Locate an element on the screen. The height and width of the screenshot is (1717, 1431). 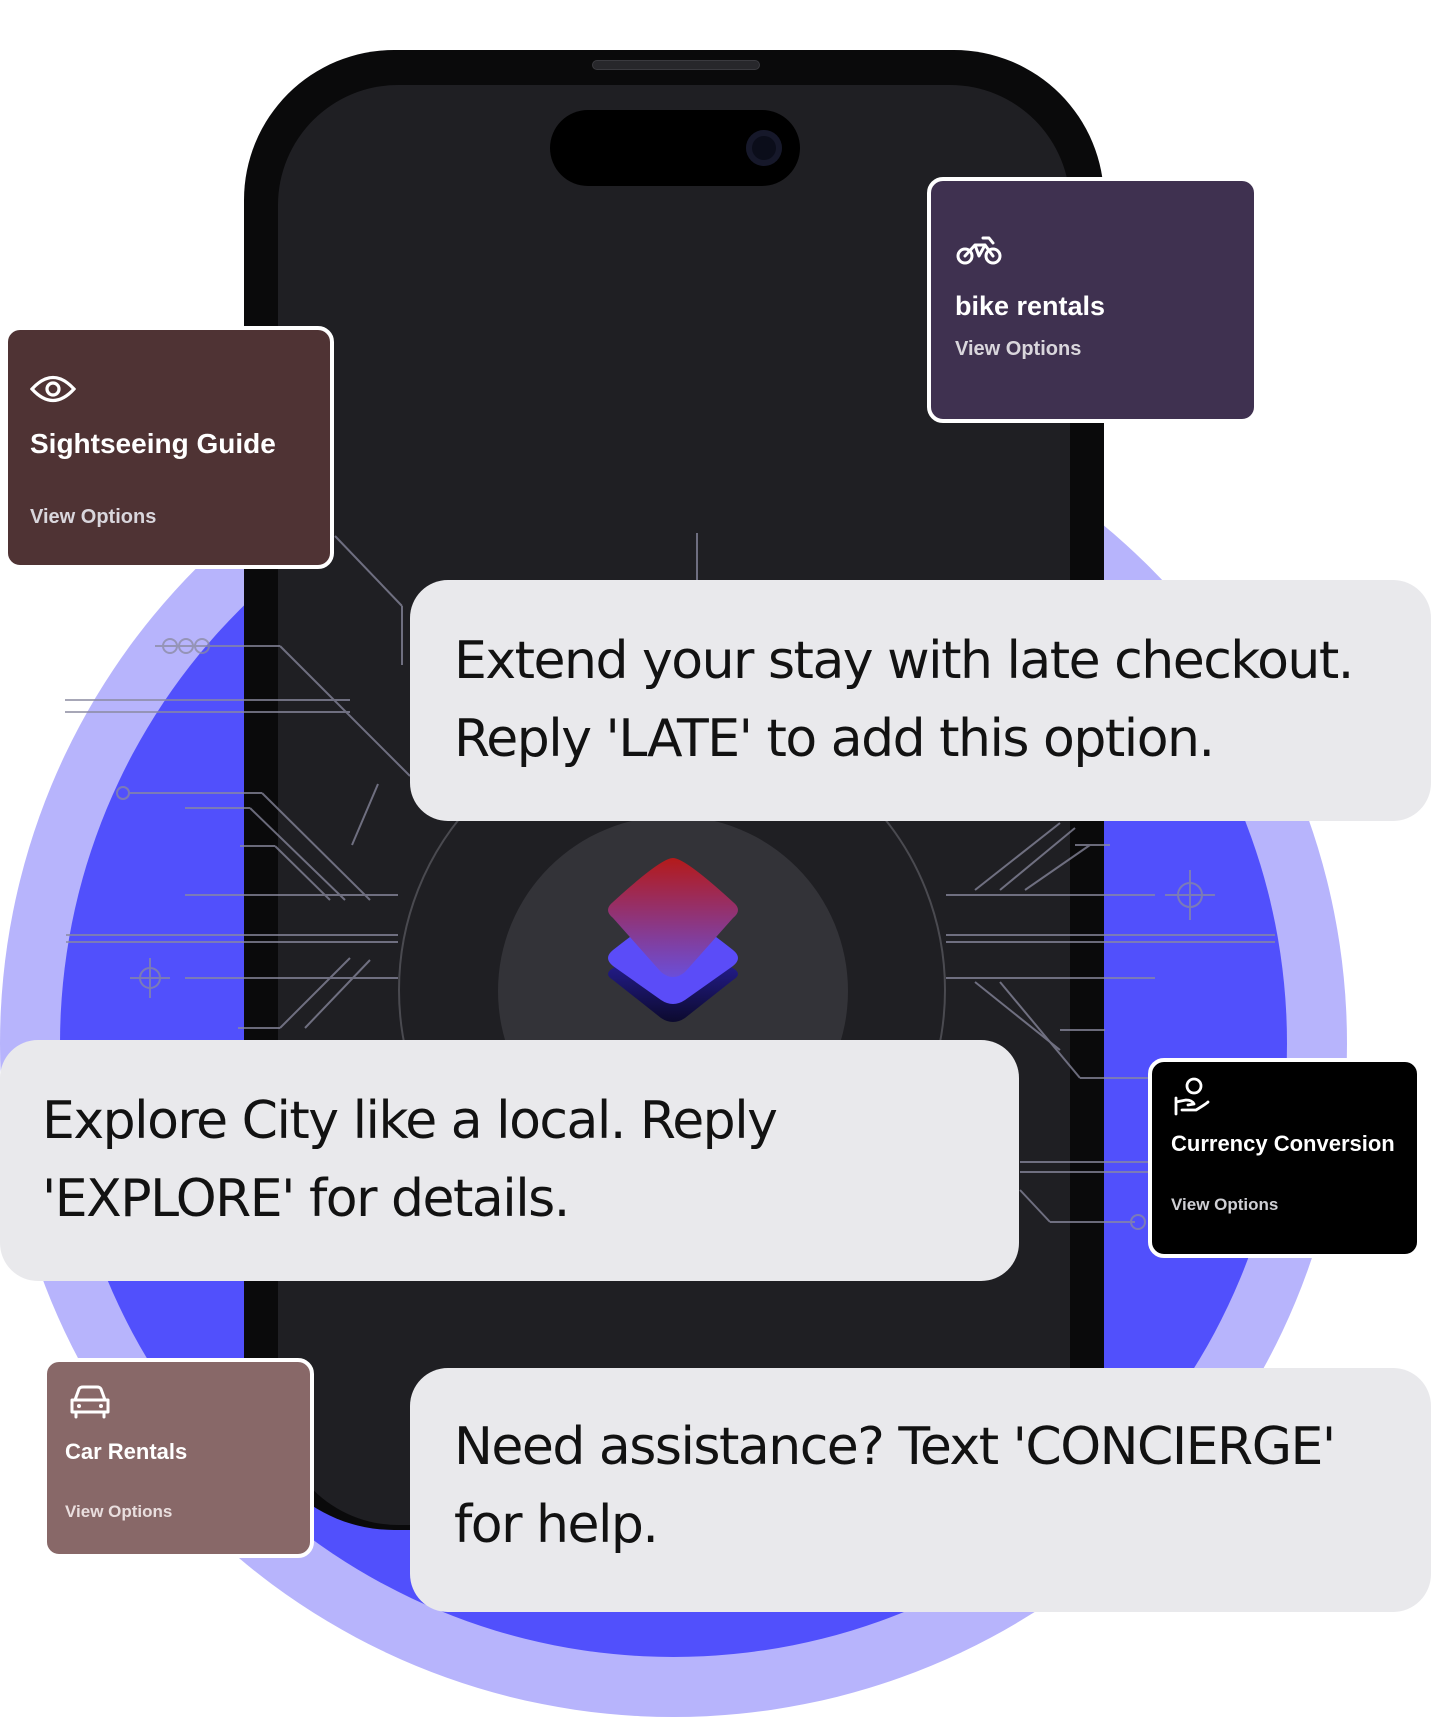
eye-icon is located at coordinates (53, 389).